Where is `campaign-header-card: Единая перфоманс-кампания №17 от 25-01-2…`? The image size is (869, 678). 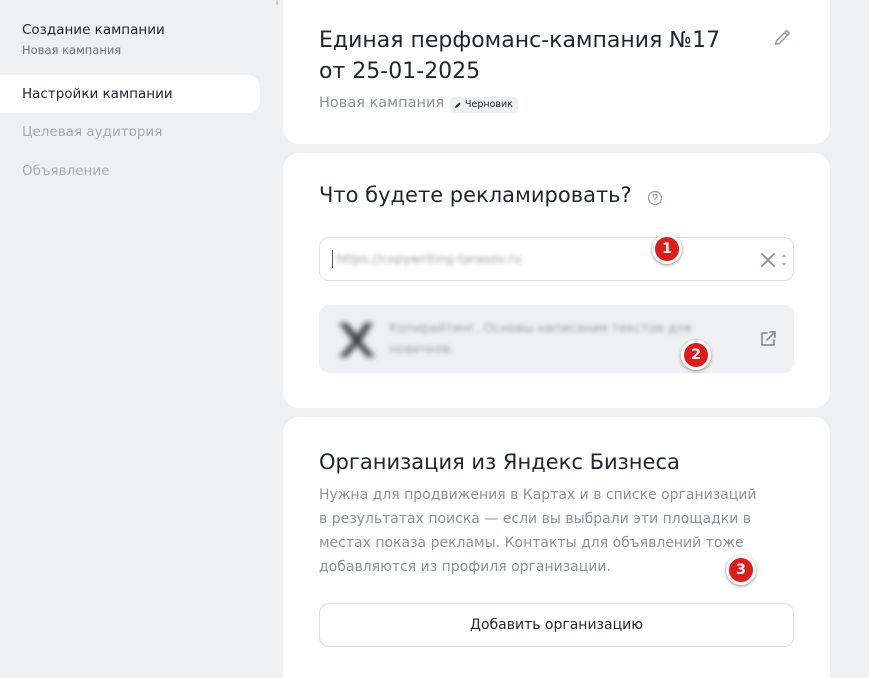
campaign-header-card: Единая перфоманс-кампания №17 от 25-01-2… is located at coordinates (556, 72).